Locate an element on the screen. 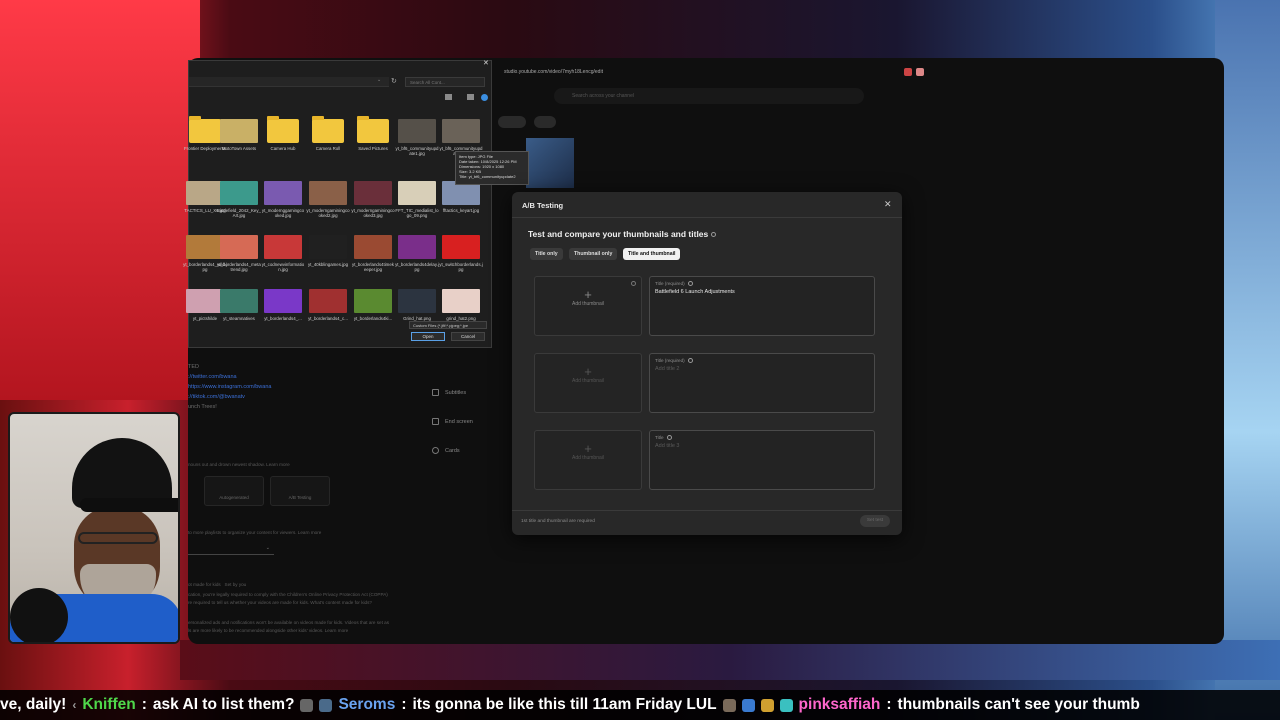 This screenshot has height=720, width=1280. file-item: yt_codnewvinformation.jpg is located at coordinates (283, 253).